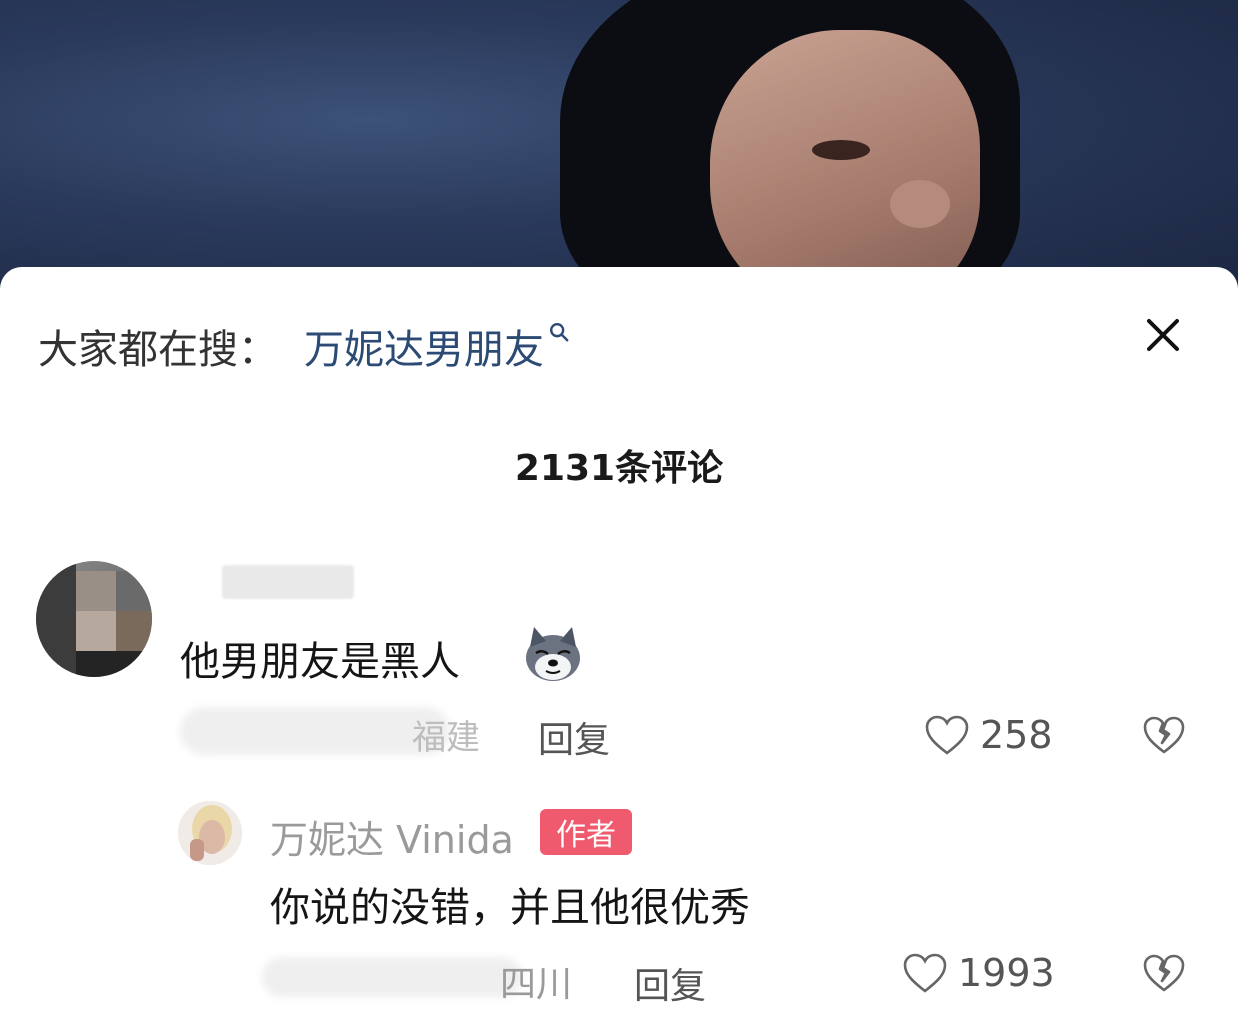 Image resolution: width=1238 pixels, height=1018 pixels. I want to click on avatar, so click(94, 619).